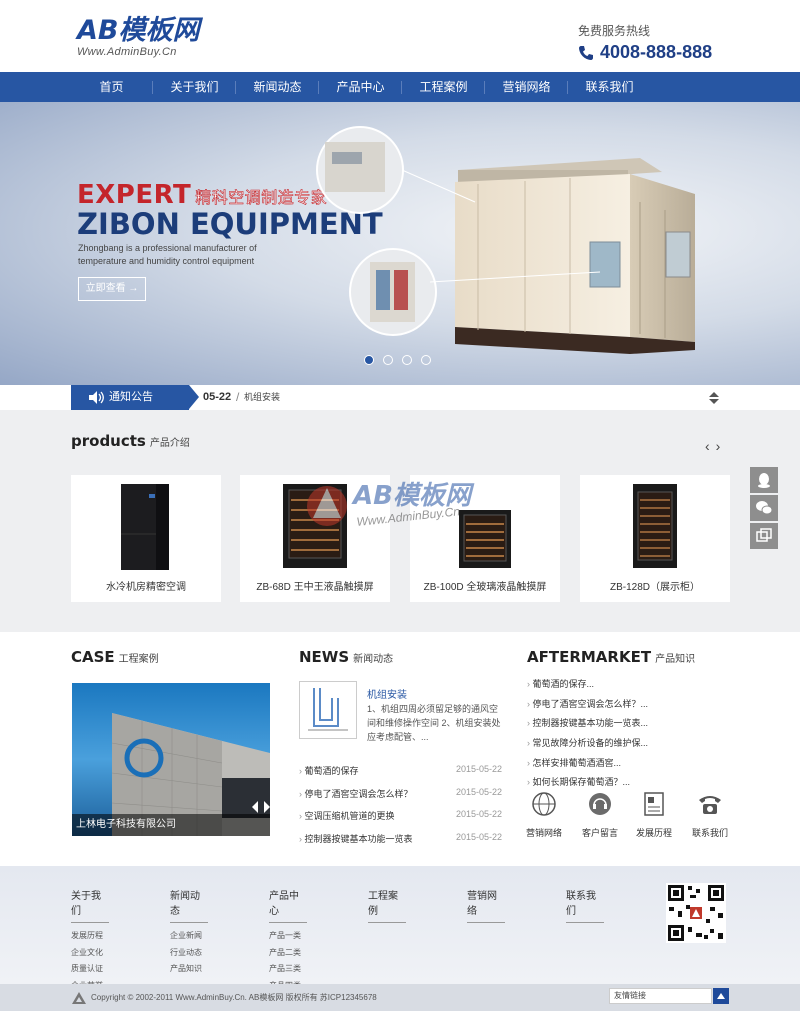 The height and width of the screenshot is (1011, 800). What do you see at coordinates (710, 446) in the screenshot?
I see `prev-arrow-icon: ‹` at bounding box center [710, 446].